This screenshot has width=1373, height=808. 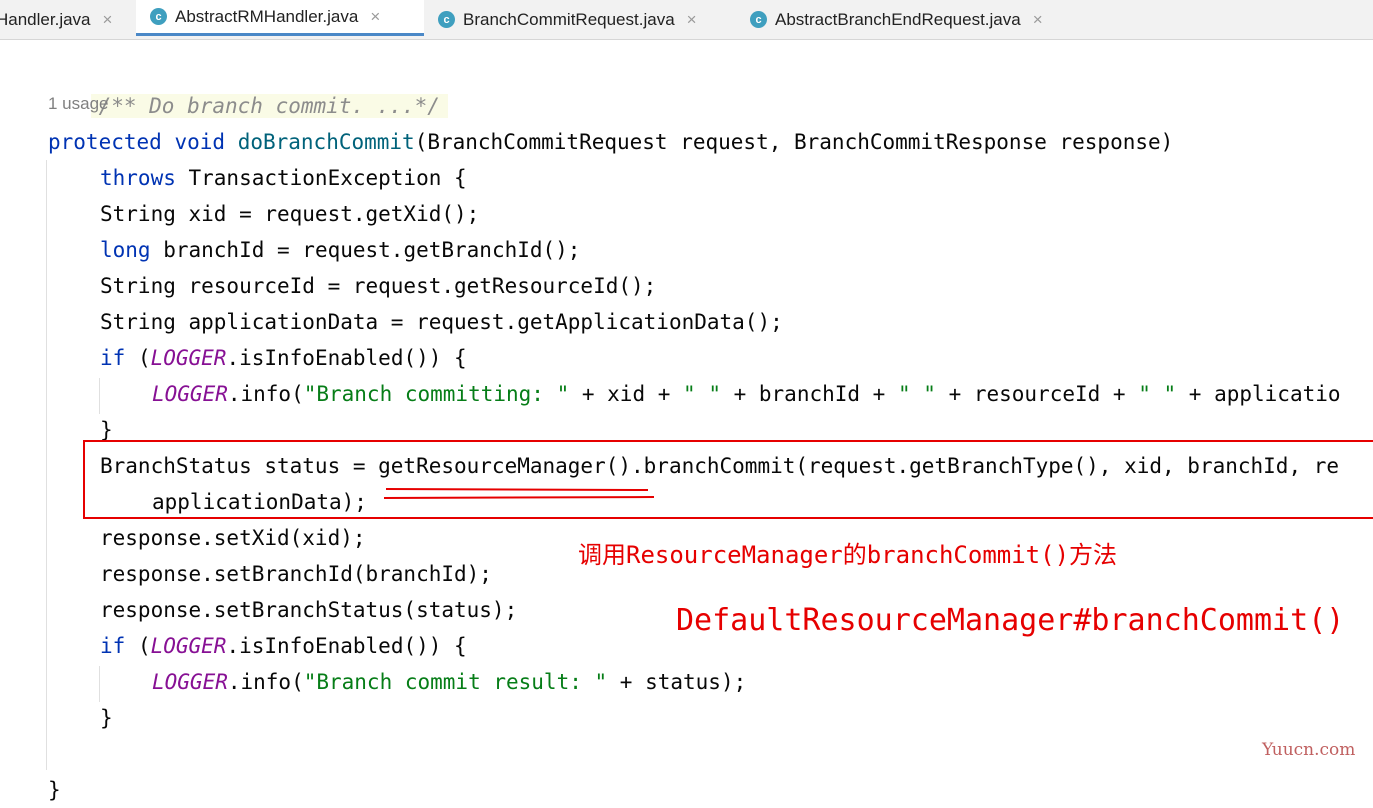 What do you see at coordinates (105, 142) in the screenshot?
I see `keyword: protected` at bounding box center [105, 142].